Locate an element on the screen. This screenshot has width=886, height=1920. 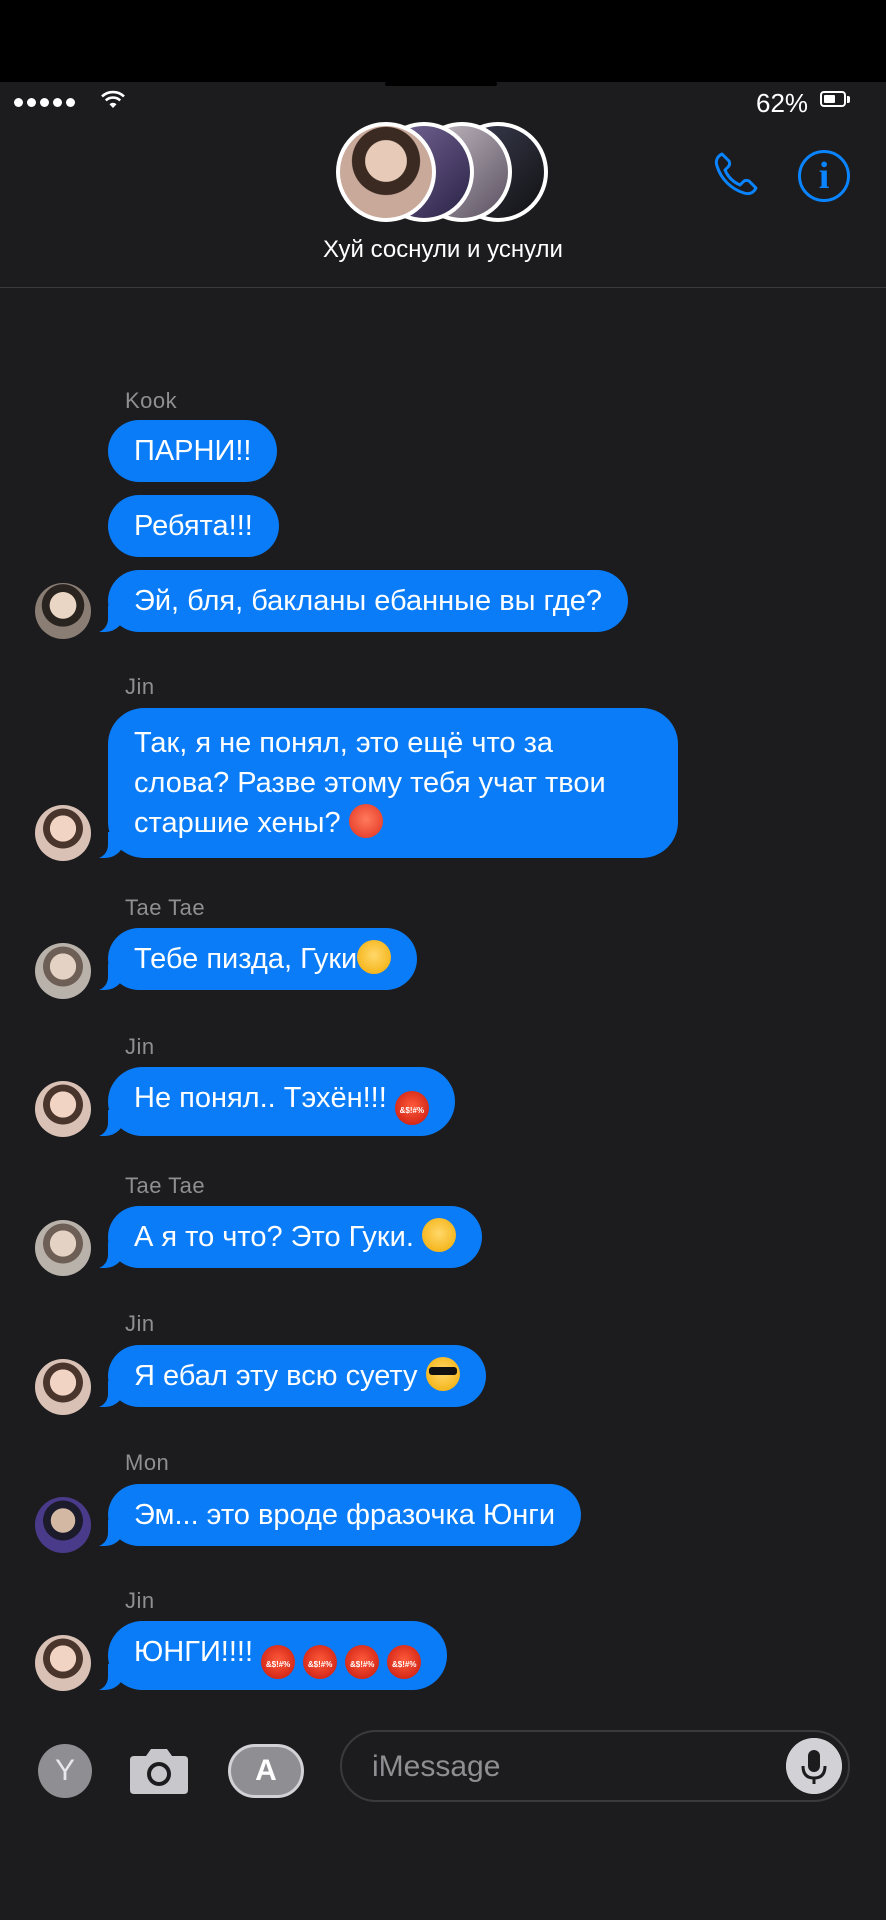
phone-icon is located at coordinates (736, 174).